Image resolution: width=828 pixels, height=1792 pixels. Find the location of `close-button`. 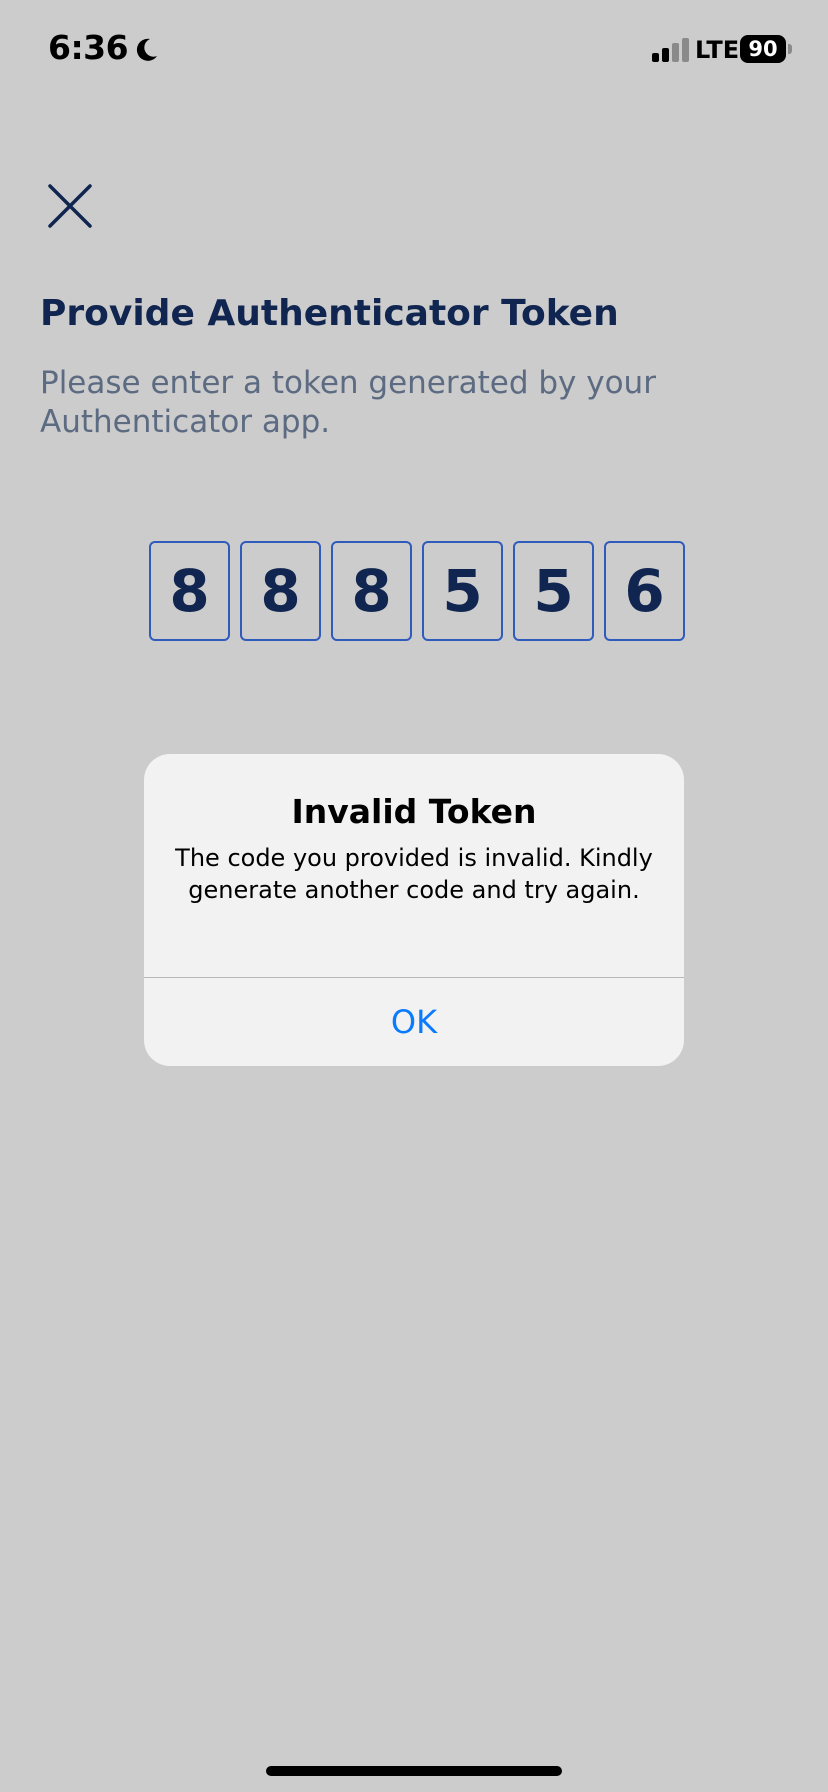

close-button is located at coordinates (70, 206).